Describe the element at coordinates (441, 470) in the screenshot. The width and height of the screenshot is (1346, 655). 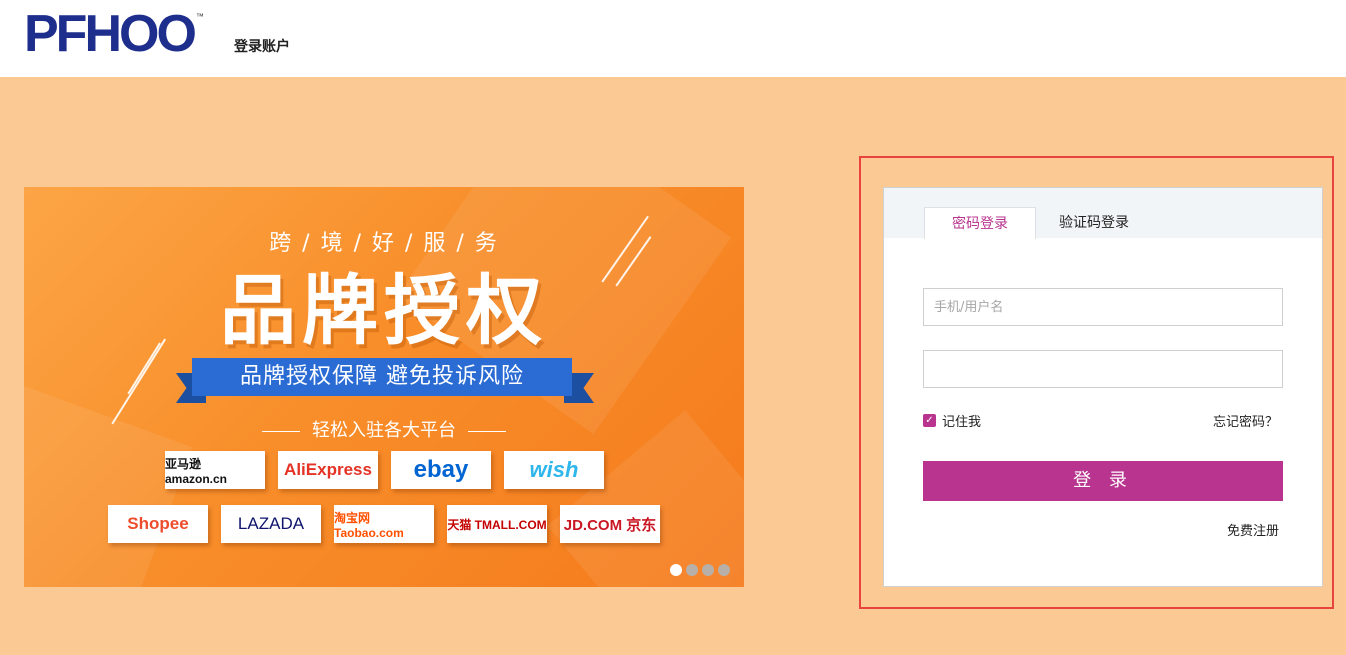
I see `ebay-logo: ebay` at that location.